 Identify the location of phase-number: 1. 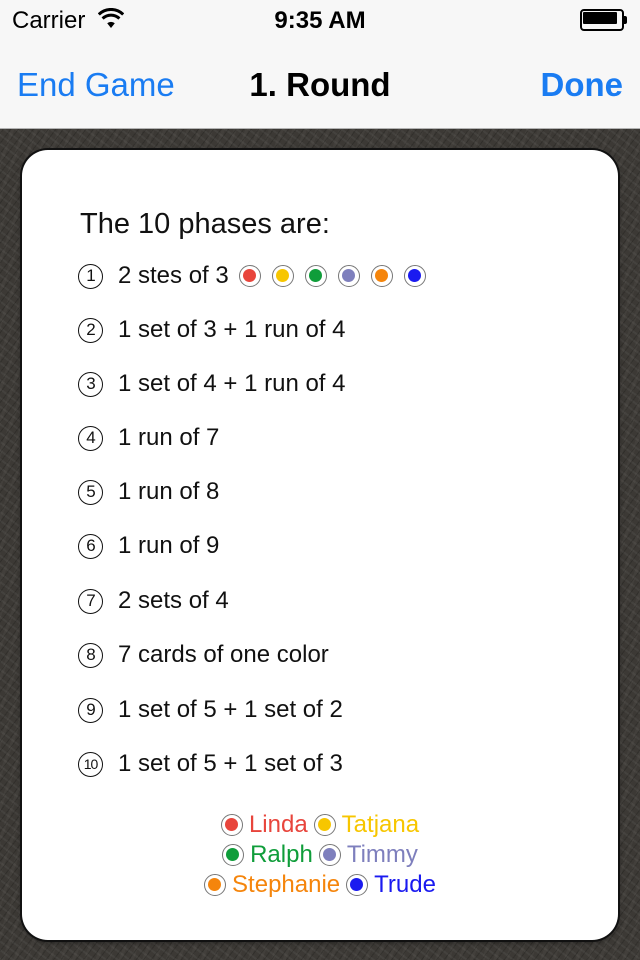
(90, 276).